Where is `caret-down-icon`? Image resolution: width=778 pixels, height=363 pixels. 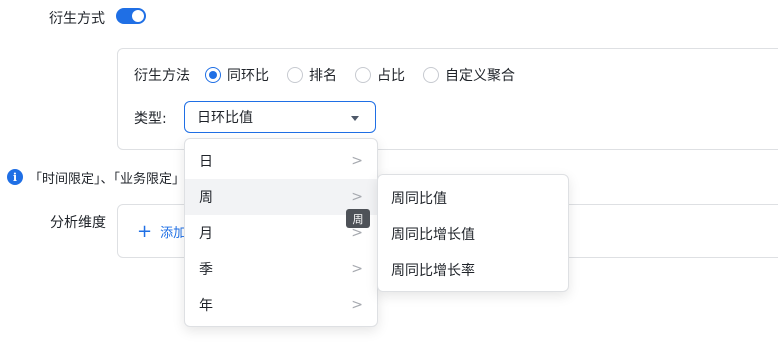
caret-down-icon is located at coordinates (355, 118).